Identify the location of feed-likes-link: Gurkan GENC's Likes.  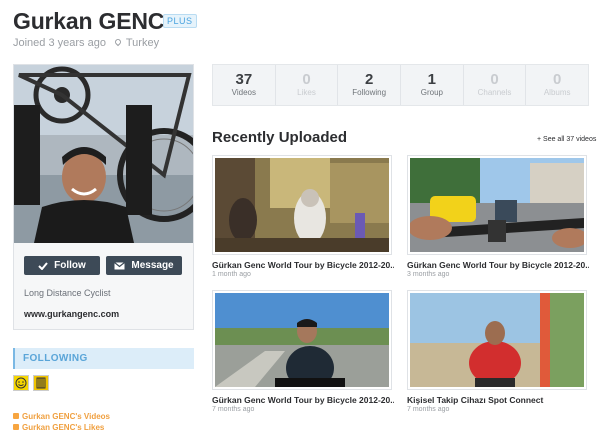
(61, 427).